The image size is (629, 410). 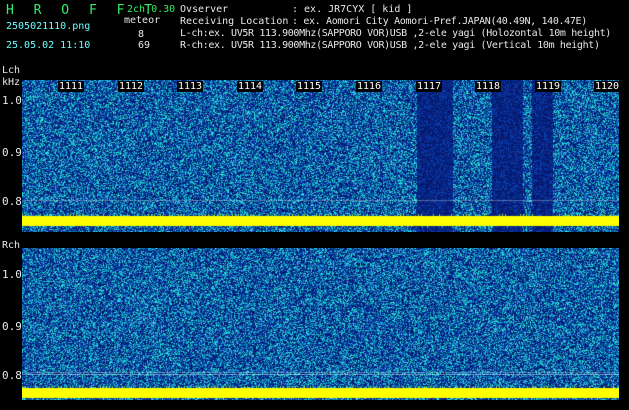 I want to click on lch-ytick: 0.9, so click(x=12, y=152).